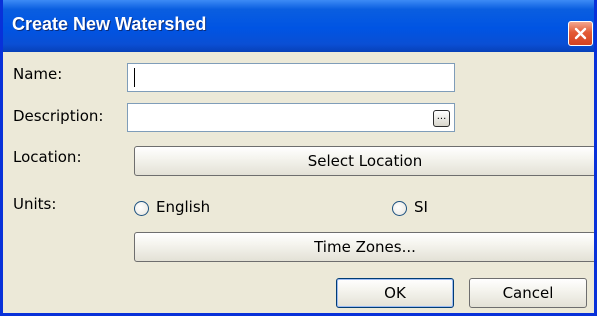 Image resolution: width=597 pixels, height=316 pixels. I want to click on select-location-label: Select Location, so click(365, 161).